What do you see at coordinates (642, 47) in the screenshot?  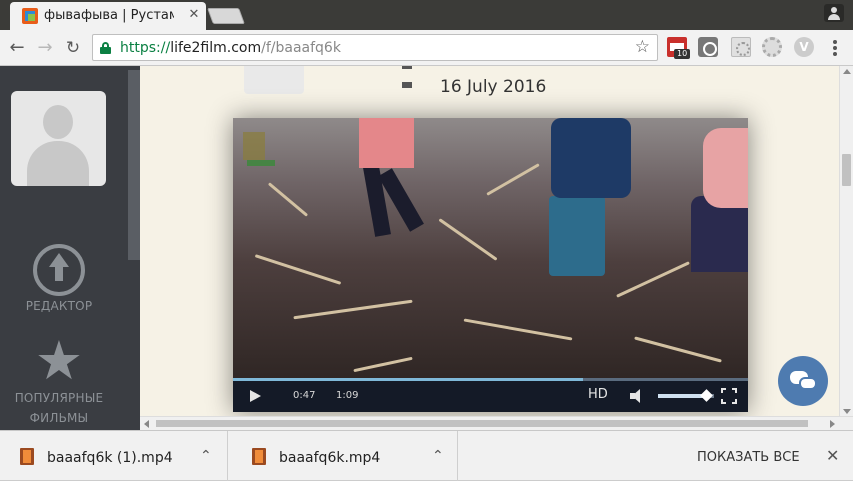 I see `bookmark-star-icon: ☆` at bounding box center [642, 47].